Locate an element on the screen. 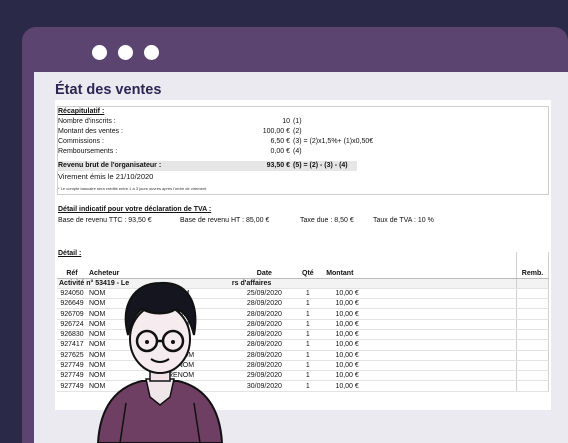  cell-ref: 926649 is located at coordinates (72, 304).